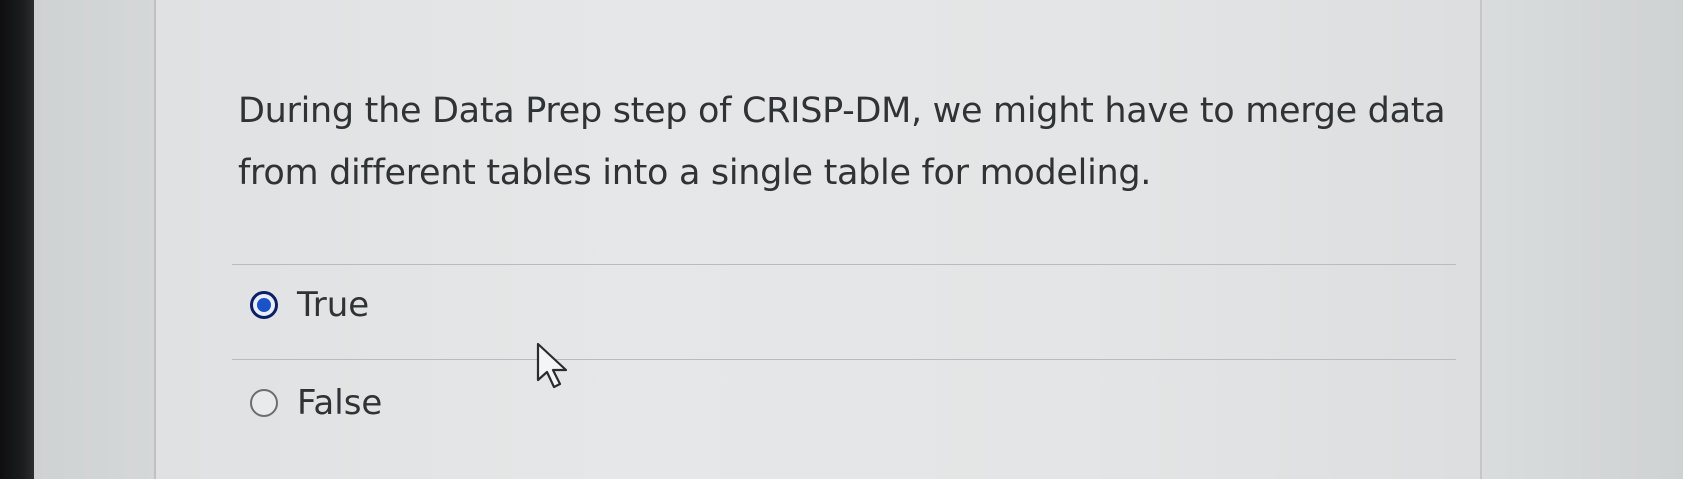  What do you see at coordinates (17, 239) in the screenshot?
I see `monitor-bezel` at bounding box center [17, 239].